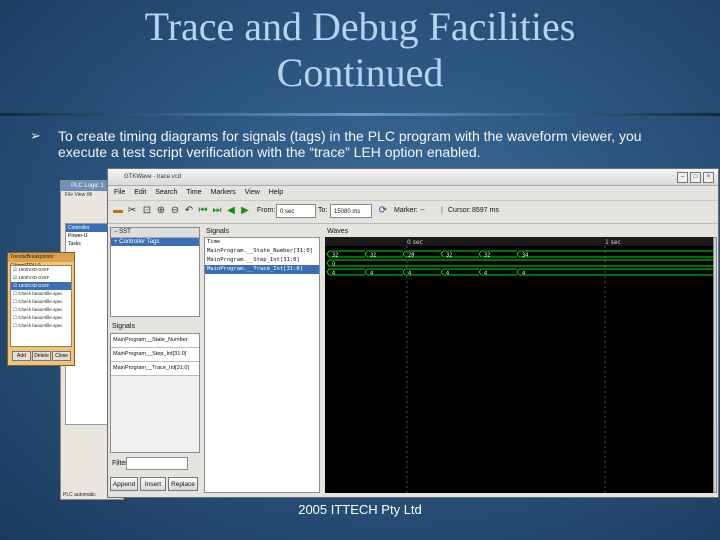 The image size is (720, 540). I want to click on time-mark-label: 0 sec, so click(415, 242).